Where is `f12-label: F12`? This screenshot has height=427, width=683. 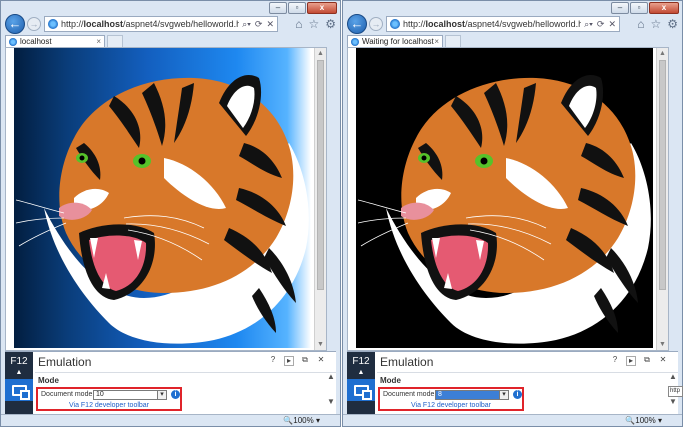
f12-label: F12 is located at coordinates (361, 361).